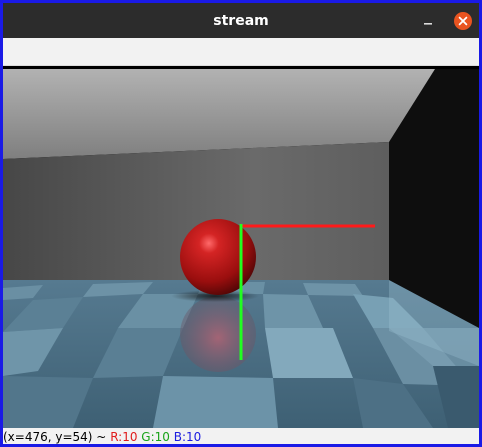 The height and width of the screenshot is (447, 482). What do you see at coordinates (218, 334) in the screenshot?
I see `sphere-reflection` at bounding box center [218, 334].